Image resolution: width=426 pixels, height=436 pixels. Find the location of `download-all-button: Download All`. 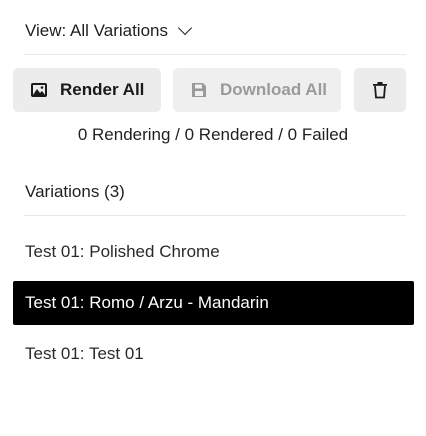

download-all-button: Download All is located at coordinates (257, 90).